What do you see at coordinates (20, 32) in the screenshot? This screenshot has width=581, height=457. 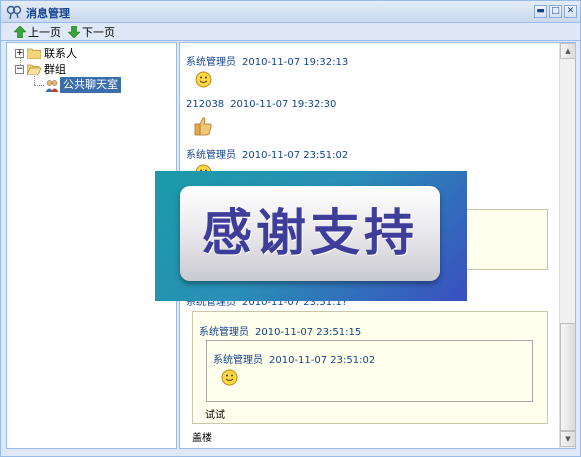 I see `arrow-up-icon` at bounding box center [20, 32].